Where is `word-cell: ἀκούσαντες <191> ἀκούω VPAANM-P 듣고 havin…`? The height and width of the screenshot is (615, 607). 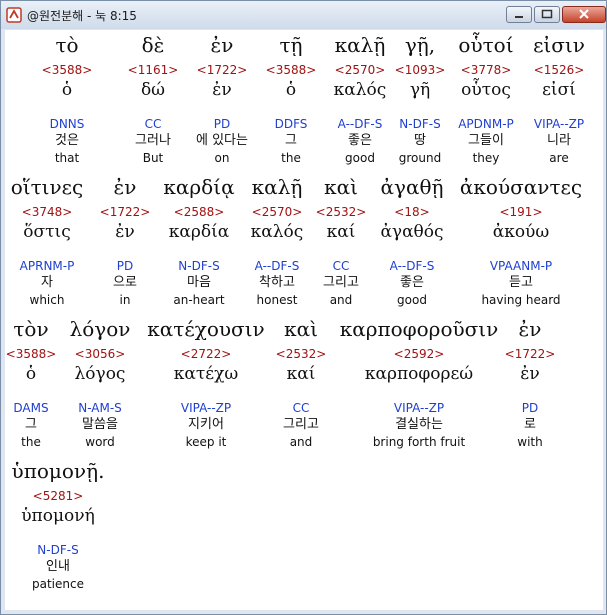 word-cell: ἀκούσαντες <191> ἀκούω VPAANM-P 듣고 havin… is located at coordinates (521, 240).